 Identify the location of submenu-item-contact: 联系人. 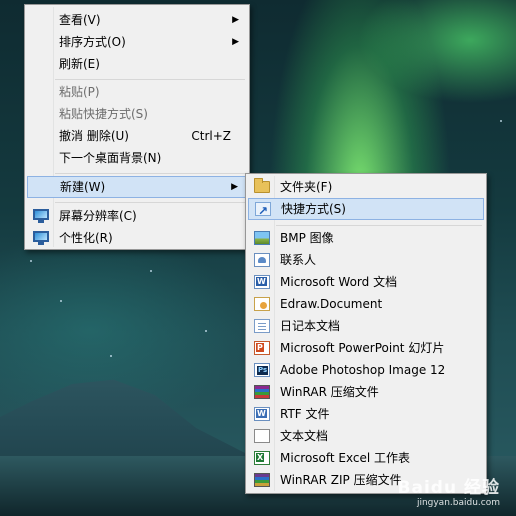
(366, 260).